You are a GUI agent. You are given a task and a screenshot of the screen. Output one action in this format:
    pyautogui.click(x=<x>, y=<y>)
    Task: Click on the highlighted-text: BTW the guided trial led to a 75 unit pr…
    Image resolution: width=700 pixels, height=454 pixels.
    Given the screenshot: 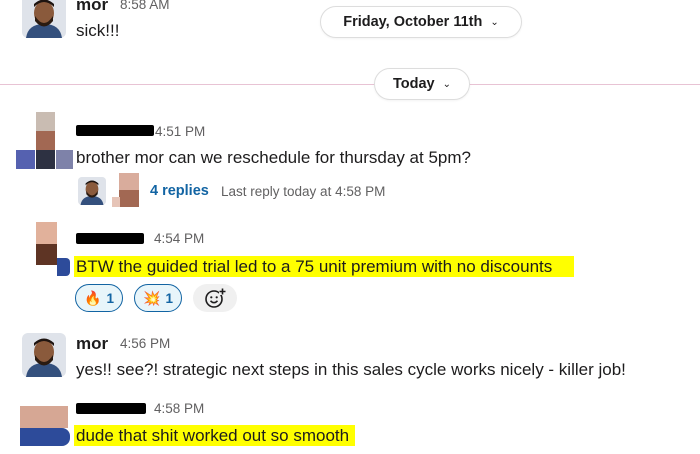 What is the action you would take?
    pyautogui.click(x=324, y=266)
    